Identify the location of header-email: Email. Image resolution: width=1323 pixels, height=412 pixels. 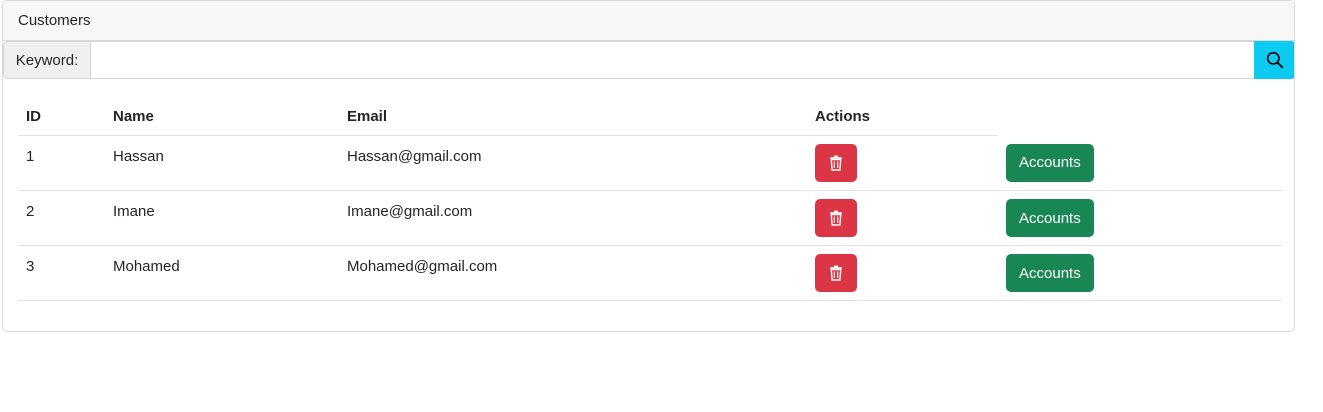
(573, 116).